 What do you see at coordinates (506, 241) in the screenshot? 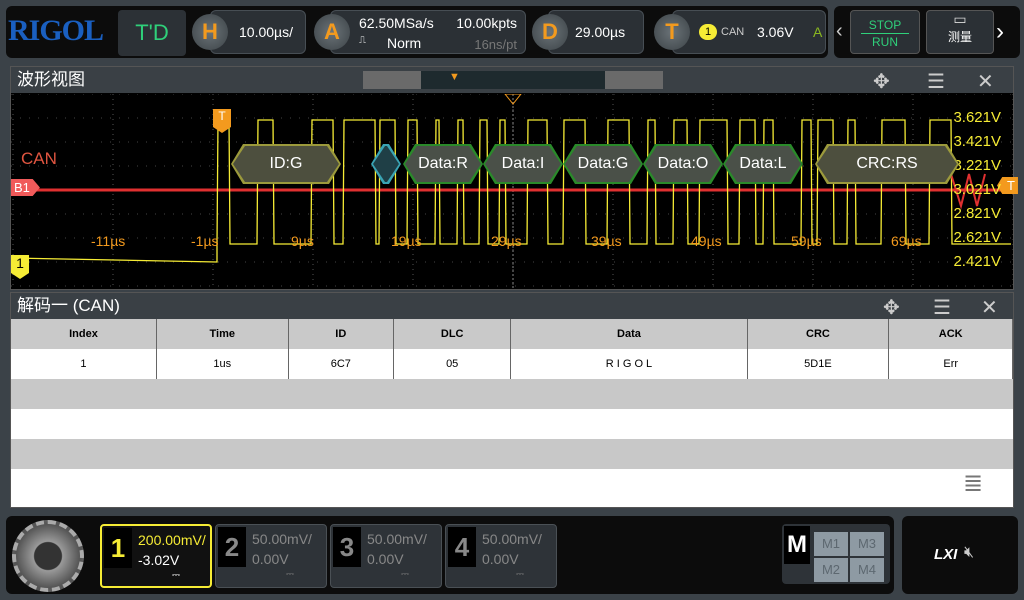
I see `time-tick-label: 29µs` at bounding box center [506, 241].